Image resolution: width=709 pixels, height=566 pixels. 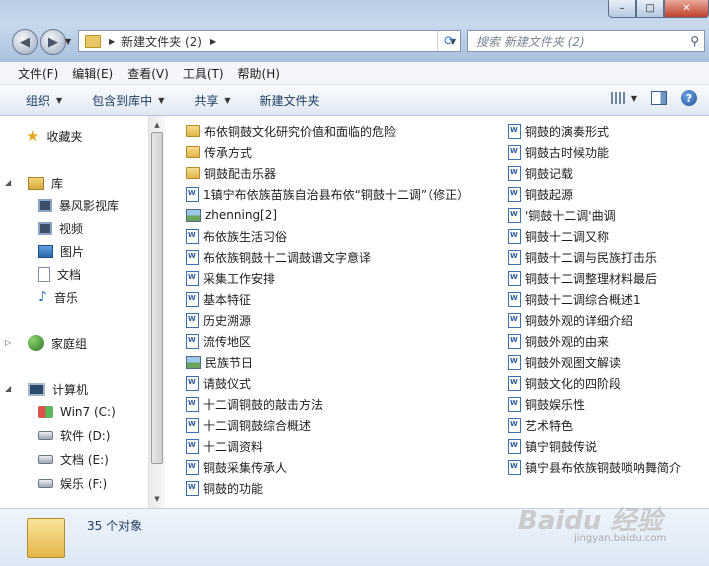 I want to click on scroll-up-icon: ▲, so click(x=157, y=125).